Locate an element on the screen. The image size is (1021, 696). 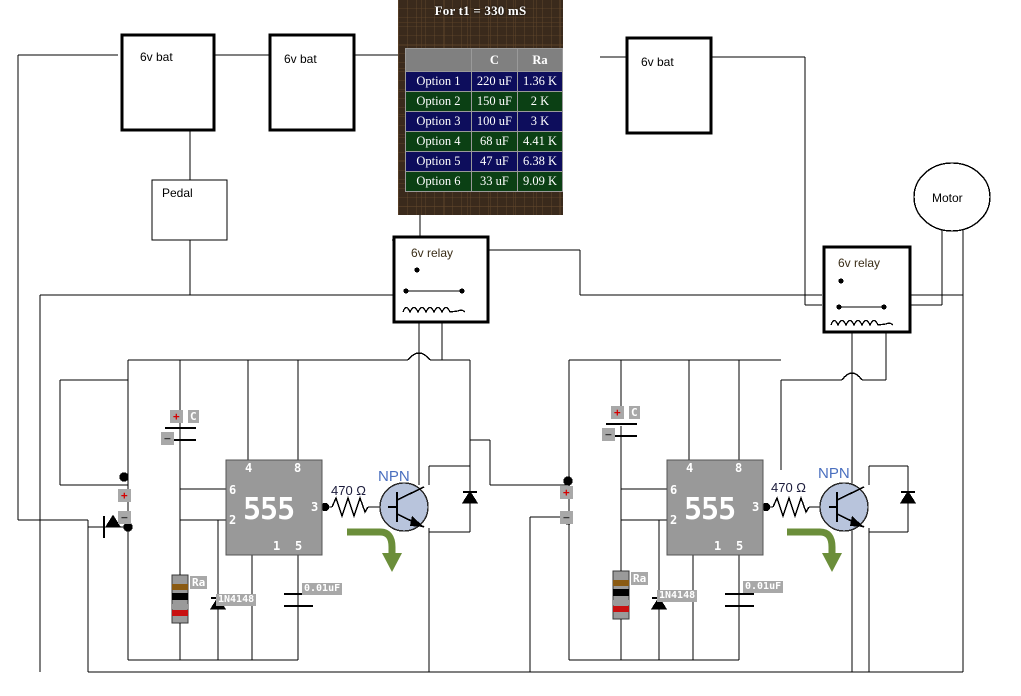
junction-dot-plus-left is located at coordinates (124, 477).